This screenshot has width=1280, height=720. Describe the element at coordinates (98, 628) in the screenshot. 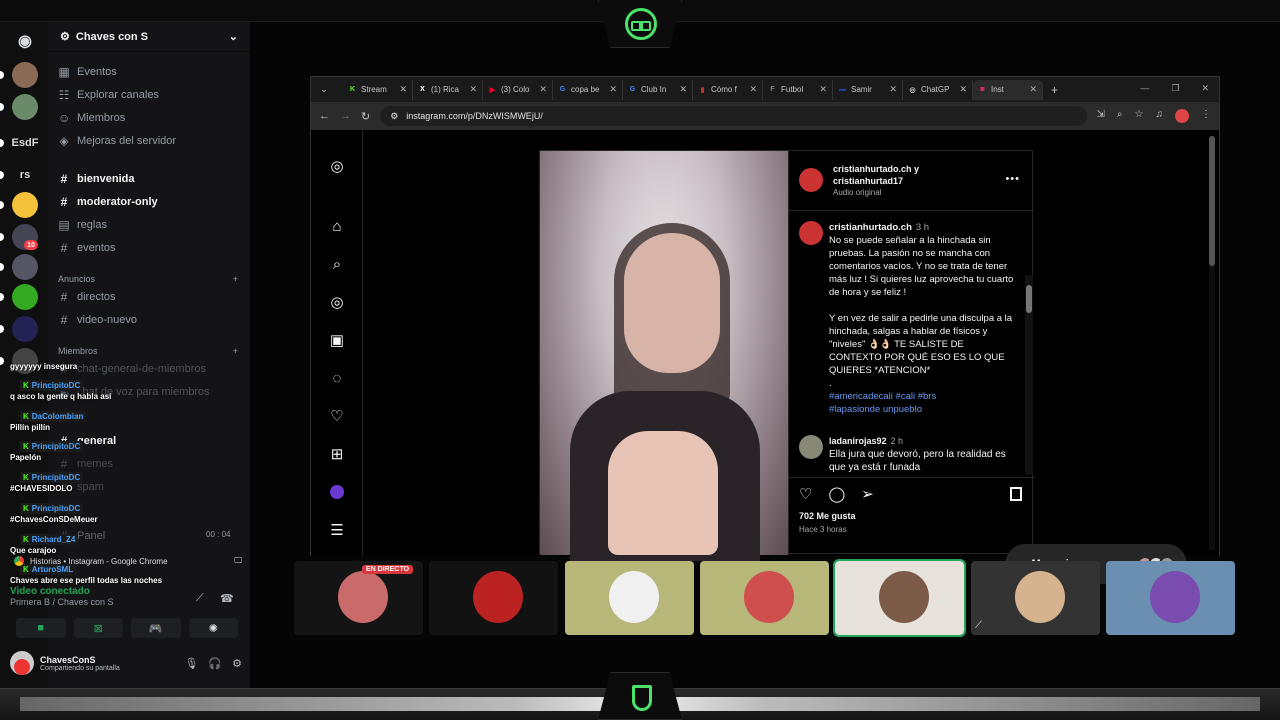

I see `screen-share-button: ⊠` at that location.